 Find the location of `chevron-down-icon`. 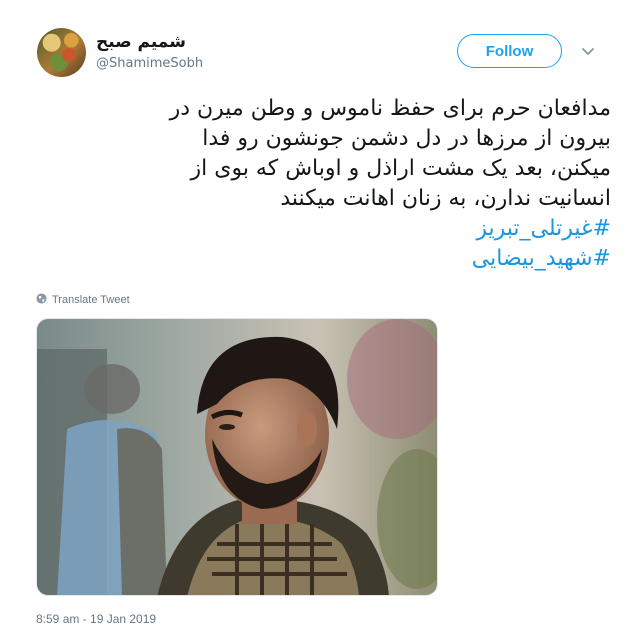

chevron-down-icon is located at coordinates (588, 52).